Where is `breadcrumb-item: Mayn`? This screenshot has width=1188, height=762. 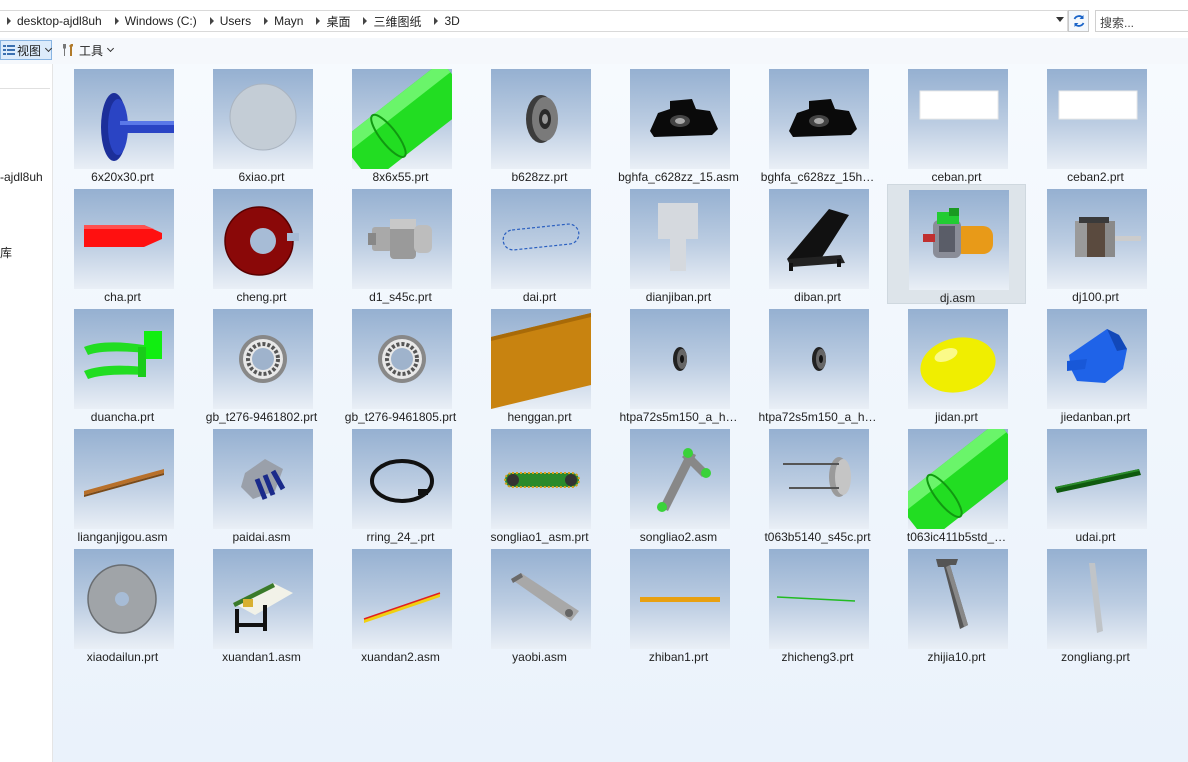 breadcrumb-item: Mayn is located at coordinates (283, 21).